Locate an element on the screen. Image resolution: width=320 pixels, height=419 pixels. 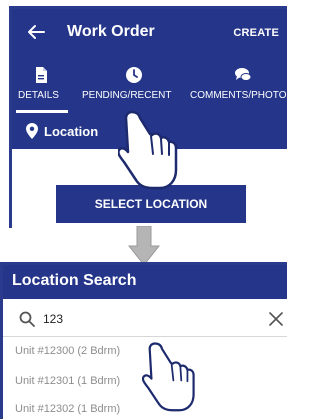
location-search-header: Location Search is located at coordinates (145, 282).